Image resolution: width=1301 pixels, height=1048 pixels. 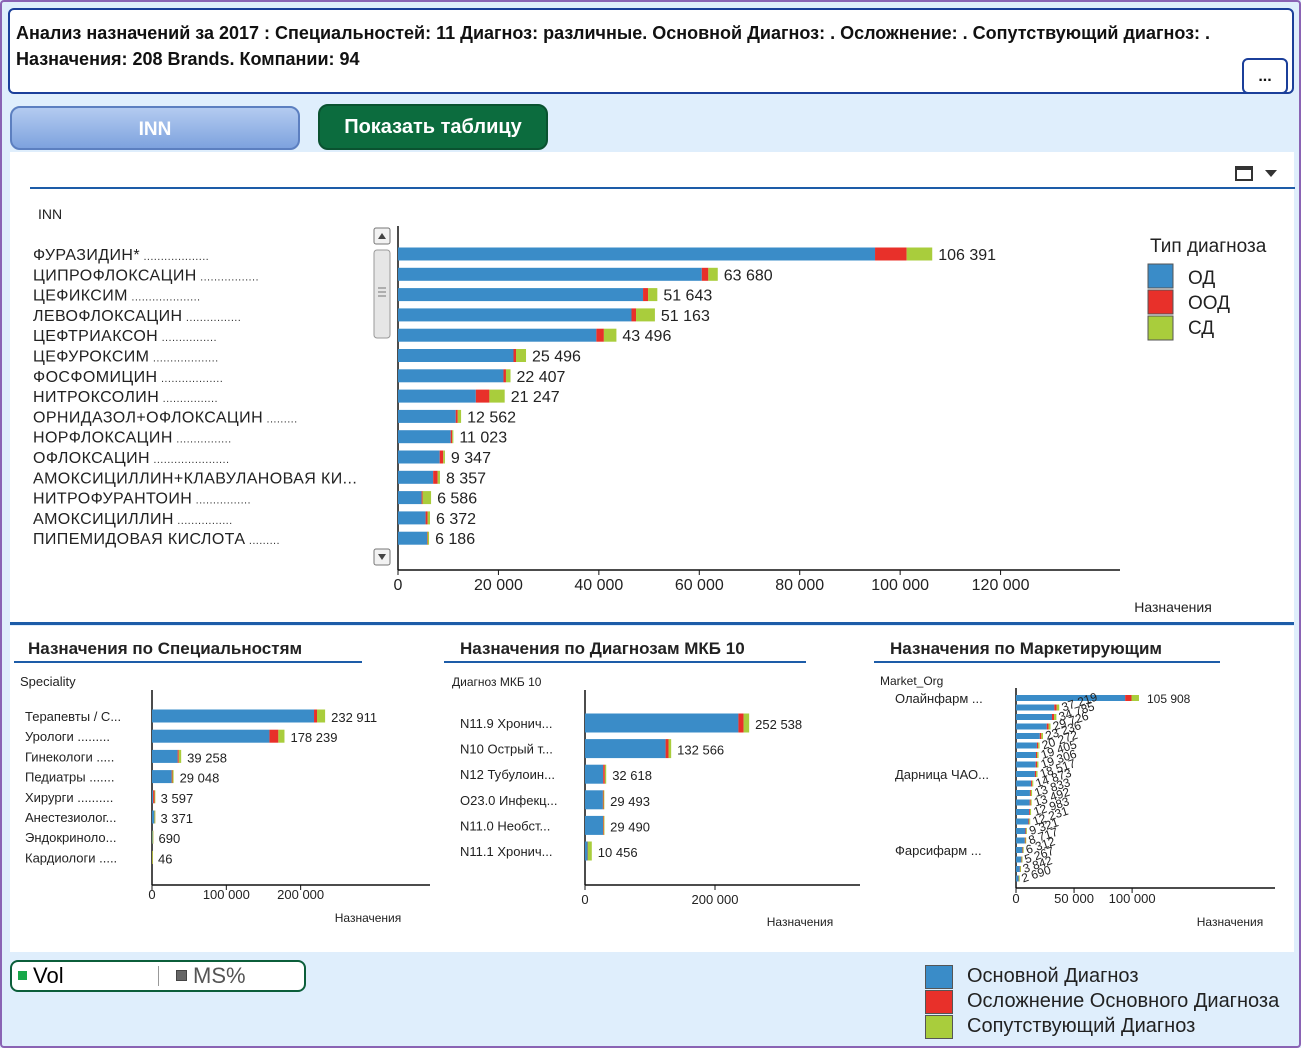 What do you see at coordinates (170, 838) in the screenshot?
I see `speciality-value-label: 690` at bounding box center [170, 838].